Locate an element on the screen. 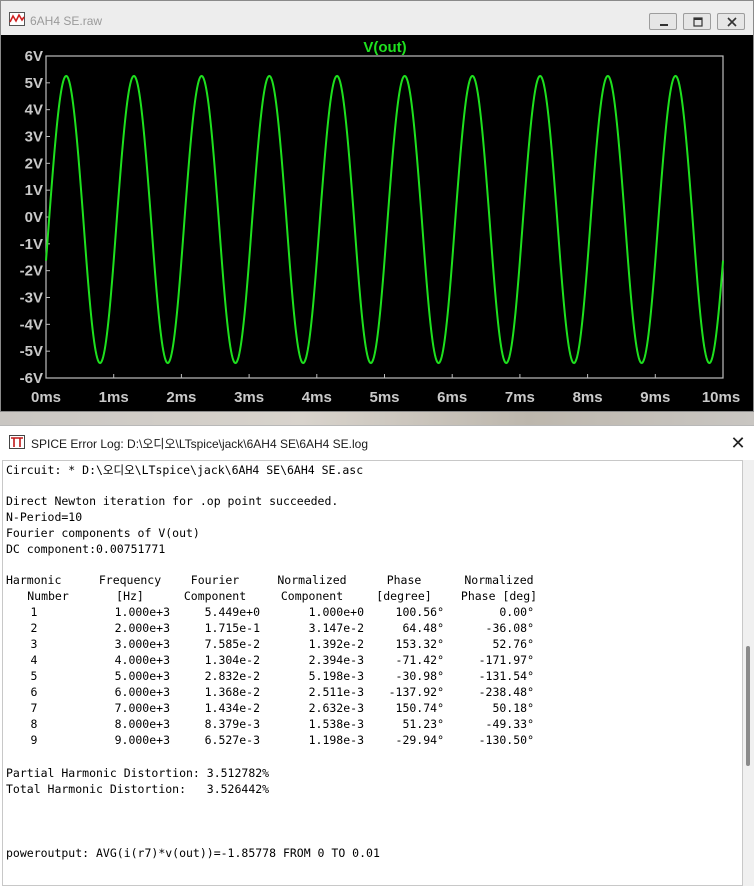 The image size is (754, 887). x-tick-label: 8ms is located at coordinates (588, 397).